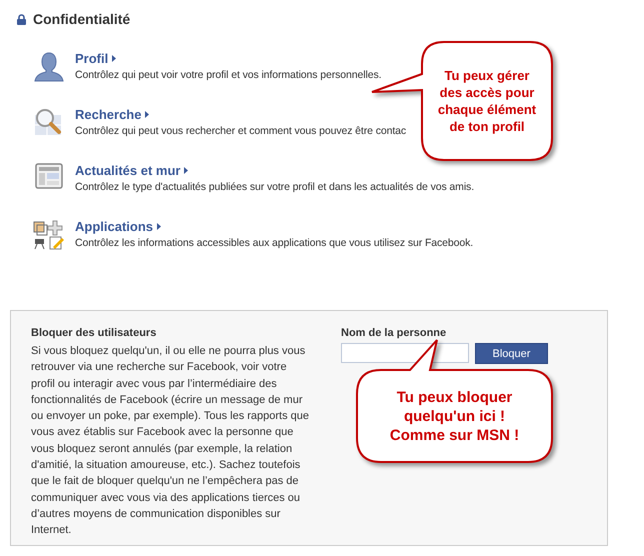  I want to click on applications-icon, so click(49, 235).